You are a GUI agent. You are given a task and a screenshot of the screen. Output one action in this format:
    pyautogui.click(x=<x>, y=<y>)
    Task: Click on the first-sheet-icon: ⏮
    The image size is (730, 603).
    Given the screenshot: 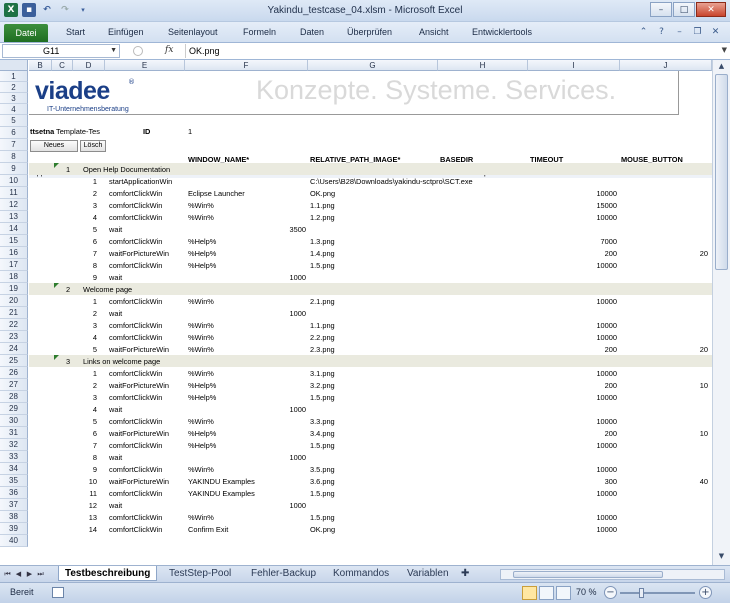 What is the action you would take?
    pyautogui.click(x=7, y=574)
    